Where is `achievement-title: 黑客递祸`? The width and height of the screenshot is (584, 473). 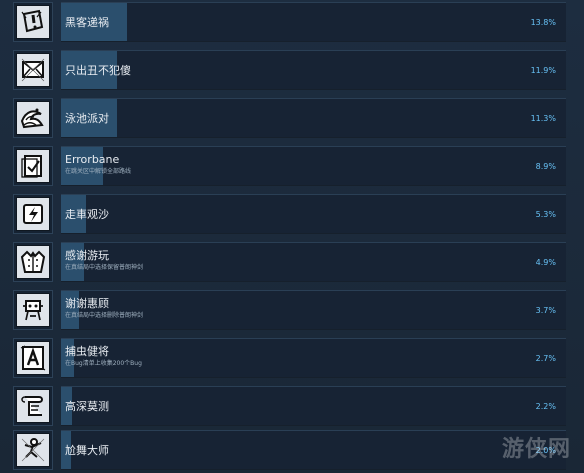 achievement-title: 黑客递祸 is located at coordinates (87, 22).